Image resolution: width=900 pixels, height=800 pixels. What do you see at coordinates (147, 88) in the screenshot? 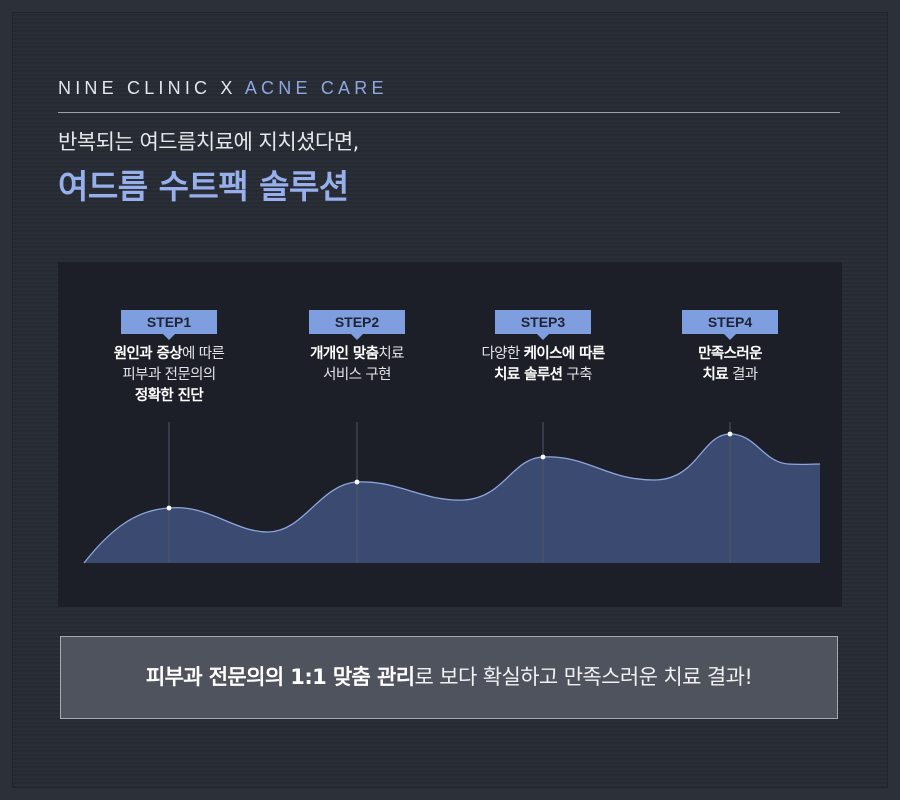
I see `brand-main: NINE CLINIC X` at bounding box center [147, 88].